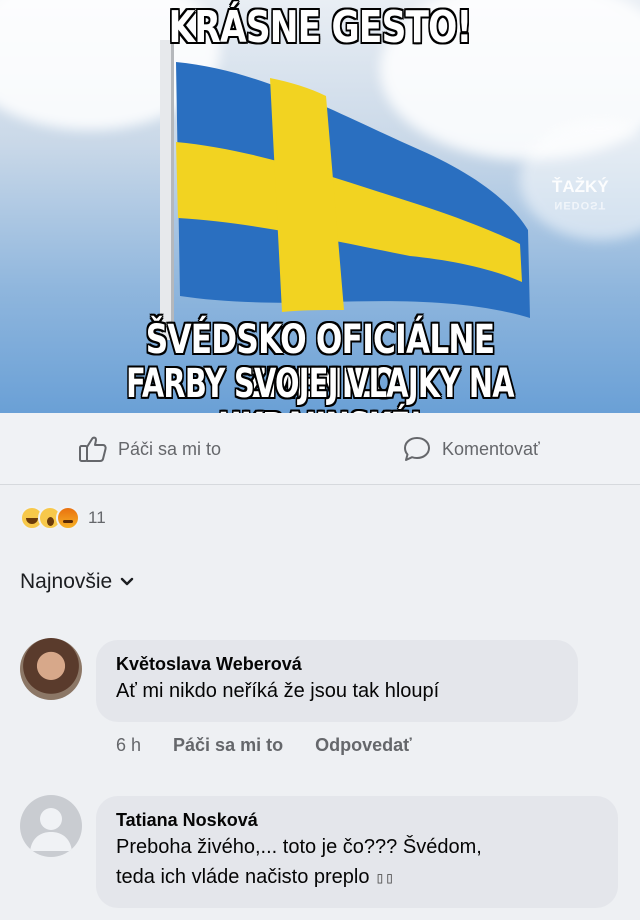 Image resolution: width=640 pixels, height=920 pixels. Describe the element at coordinates (68, 518) in the screenshot. I see `angry-icon` at that location.